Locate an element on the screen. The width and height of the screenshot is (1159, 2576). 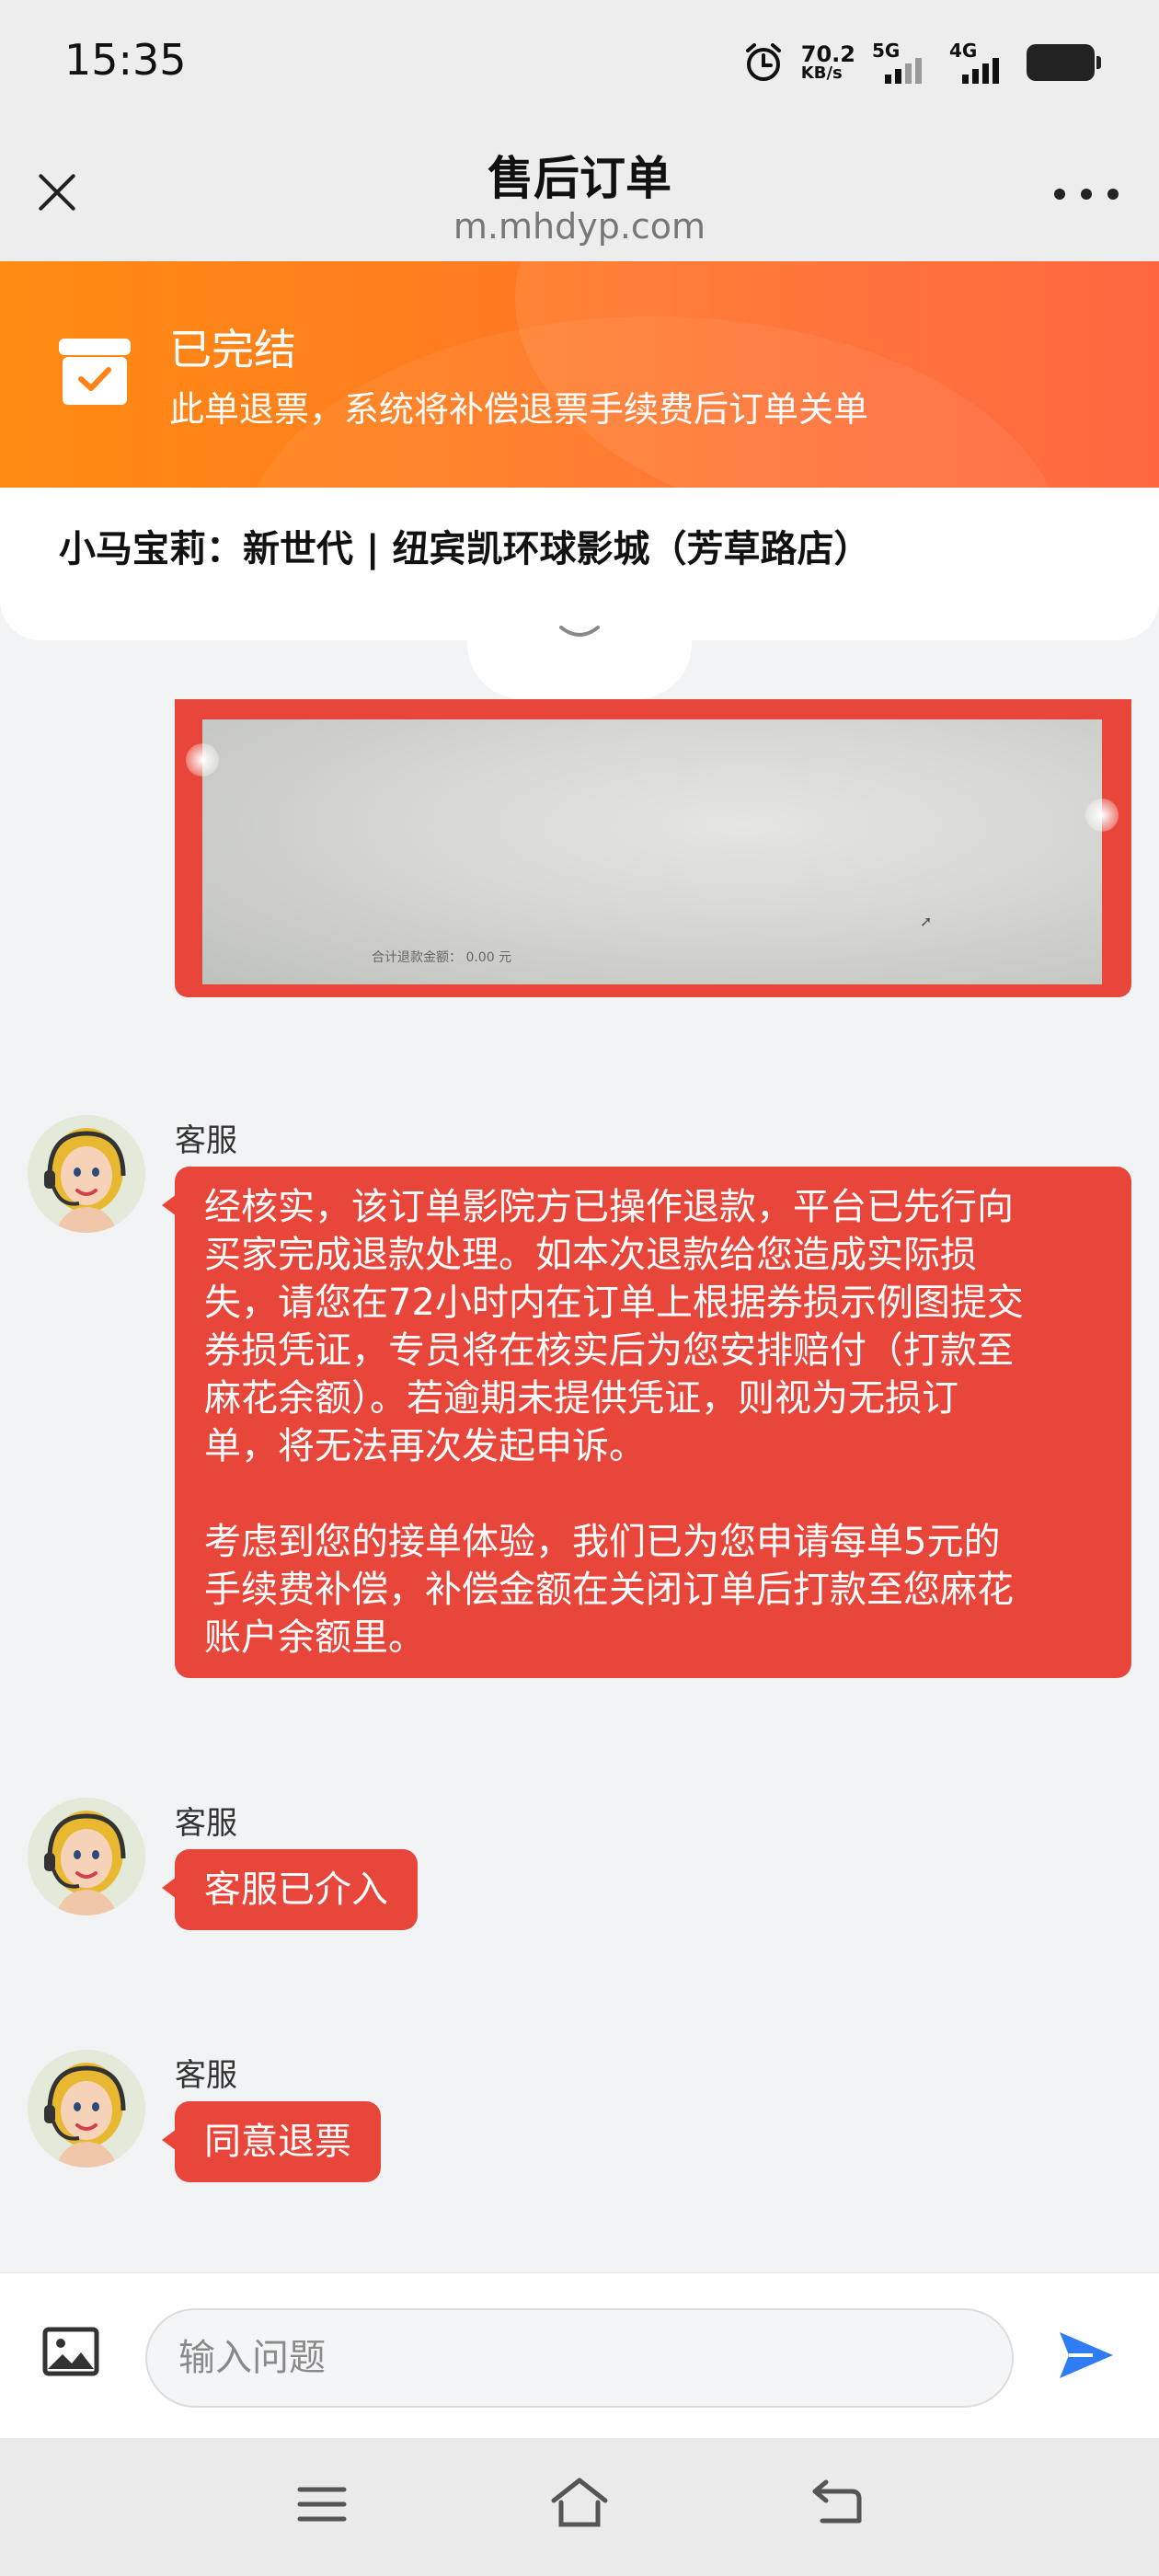
cinema-card: 小马宝莉：新世代 | 纽宾凯环球影城（芳草路店） is located at coordinates (579, 564).